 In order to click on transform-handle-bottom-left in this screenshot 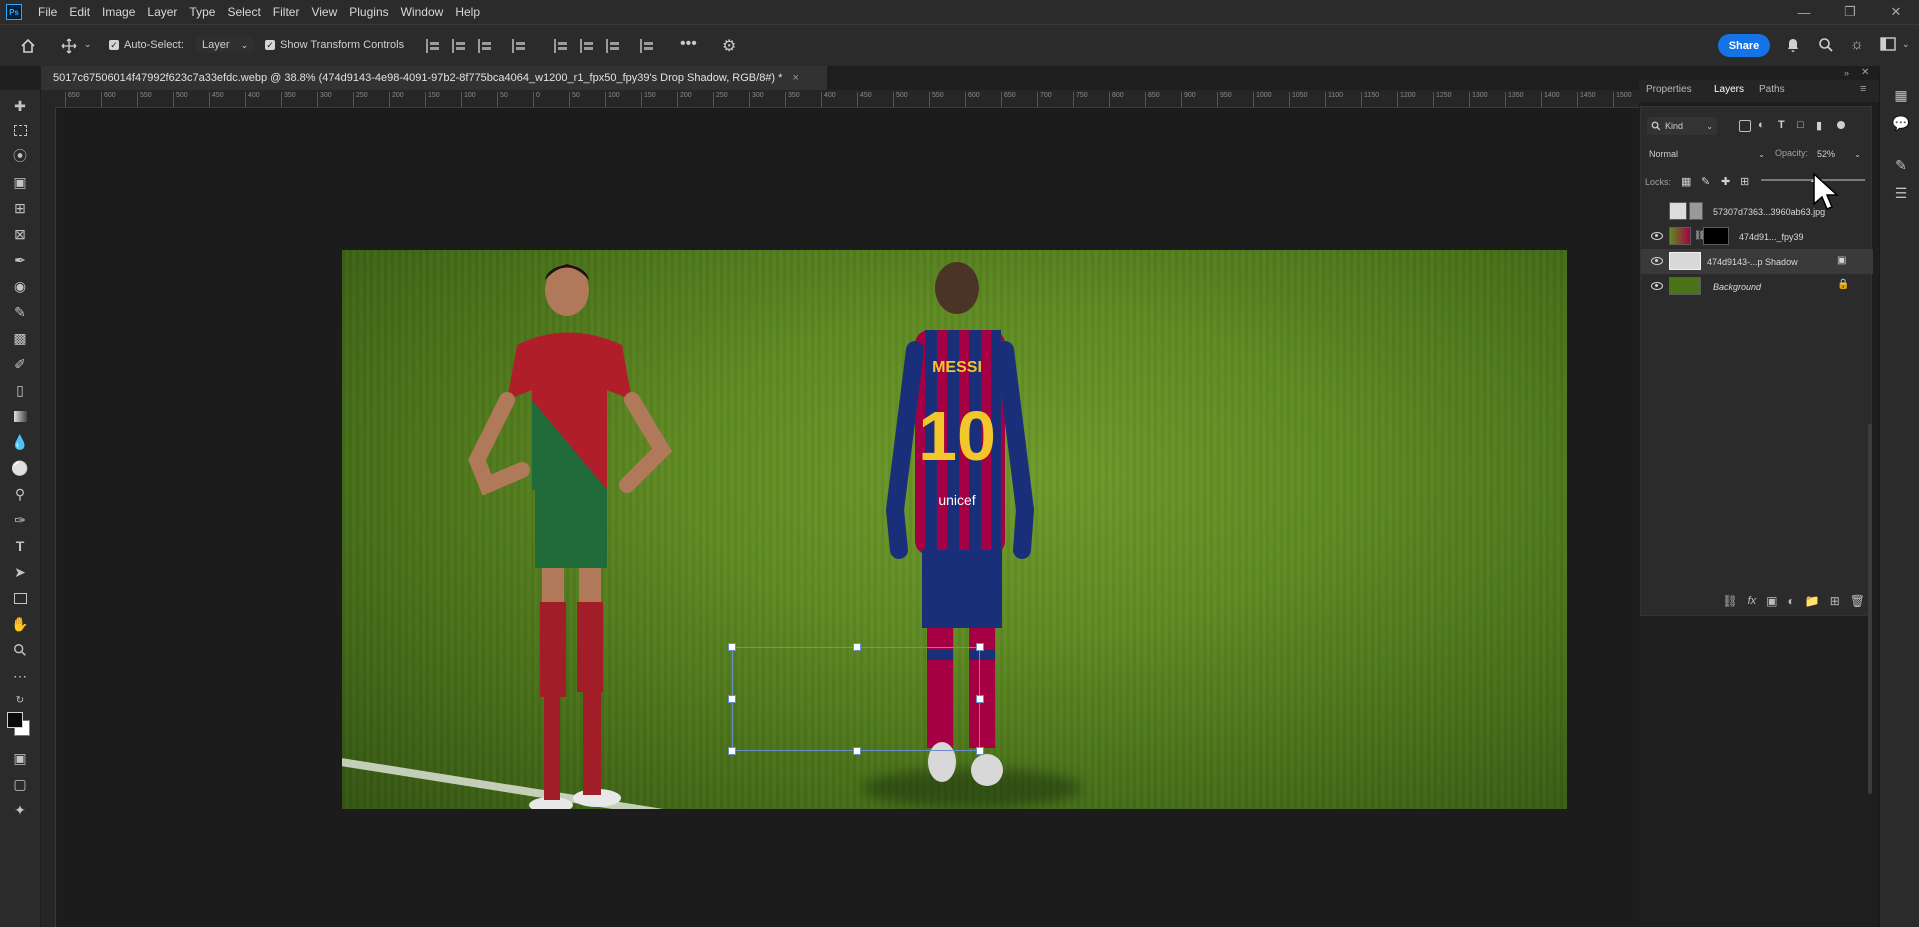, I will do `click(732, 751)`.